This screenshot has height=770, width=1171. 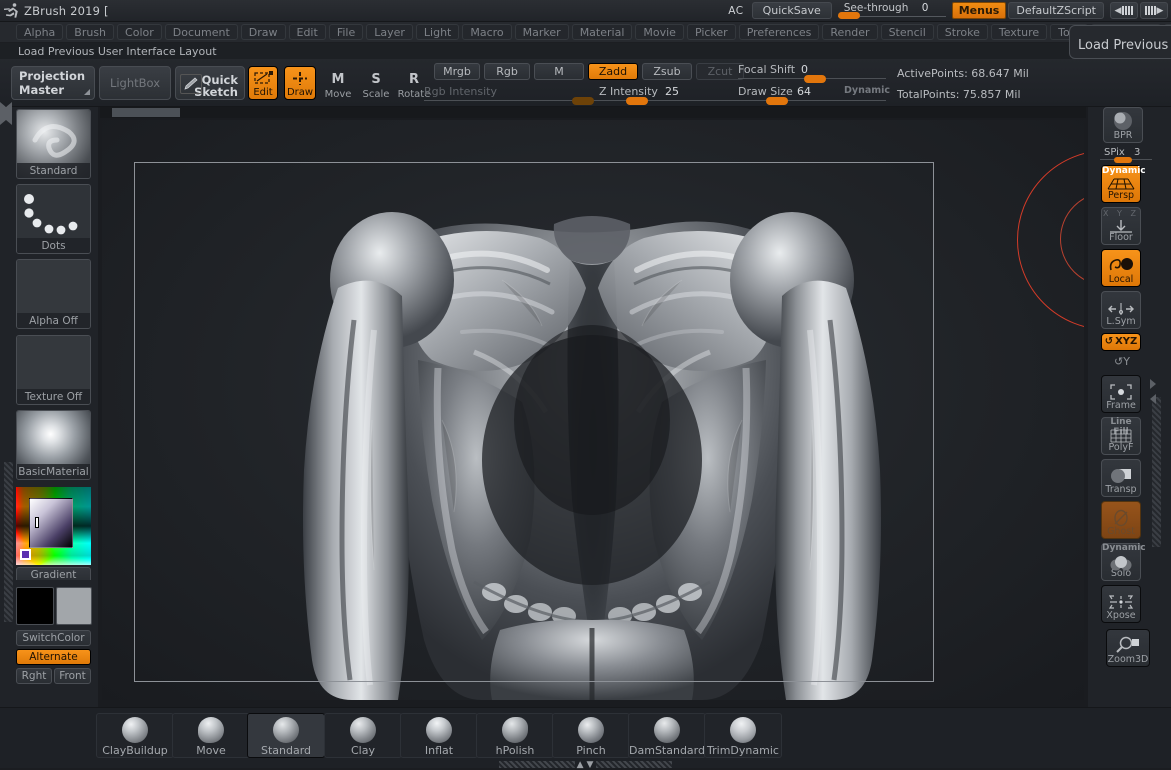 What do you see at coordinates (53, 219) in the screenshot?
I see `current-stroke-swatch: Dots` at bounding box center [53, 219].